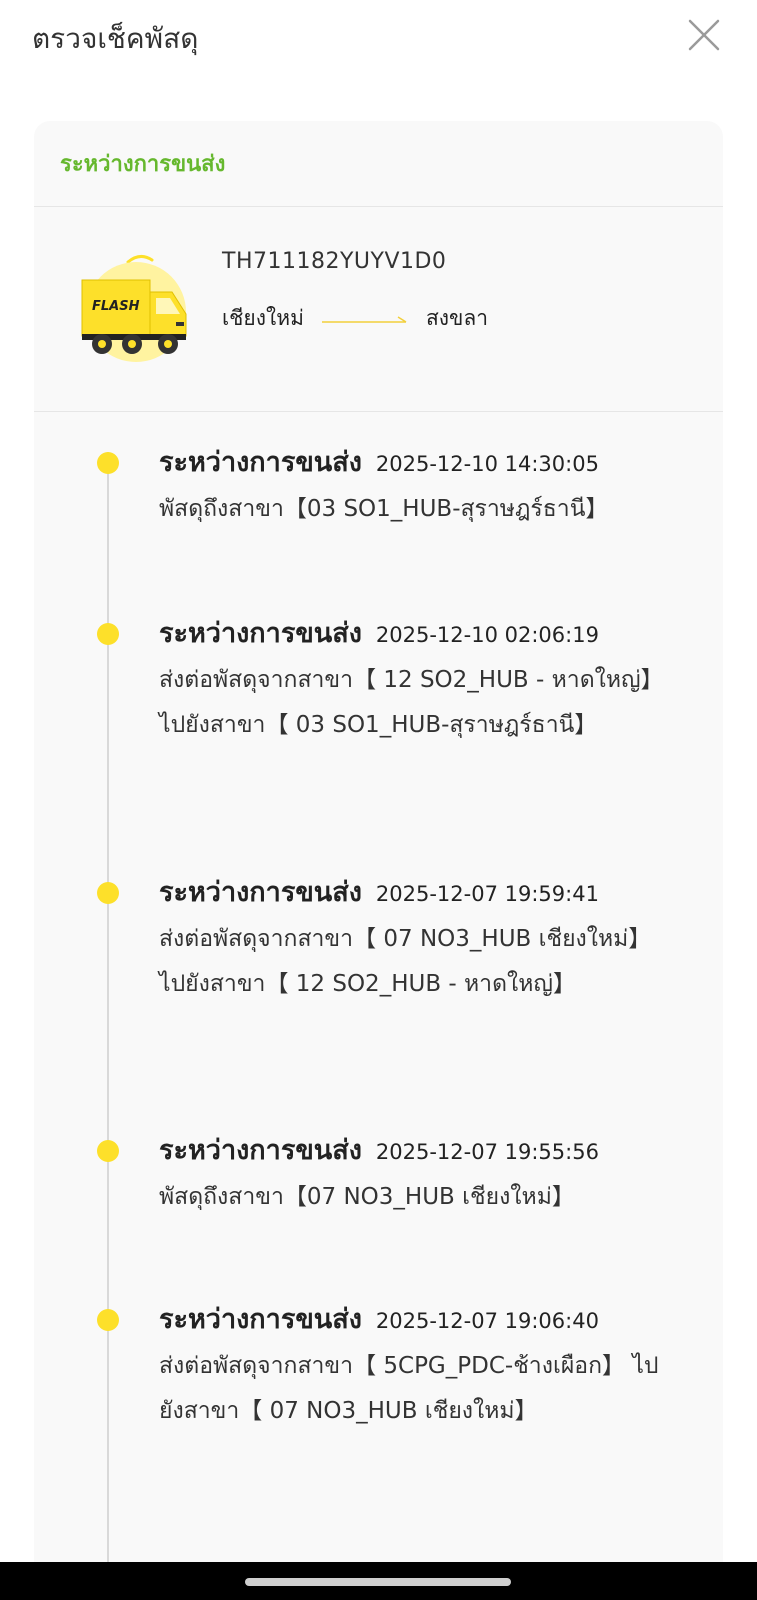 The width and height of the screenshot is (757, 1600). I want to click on route-origin: เชียงใหม่, so click(263, 318).